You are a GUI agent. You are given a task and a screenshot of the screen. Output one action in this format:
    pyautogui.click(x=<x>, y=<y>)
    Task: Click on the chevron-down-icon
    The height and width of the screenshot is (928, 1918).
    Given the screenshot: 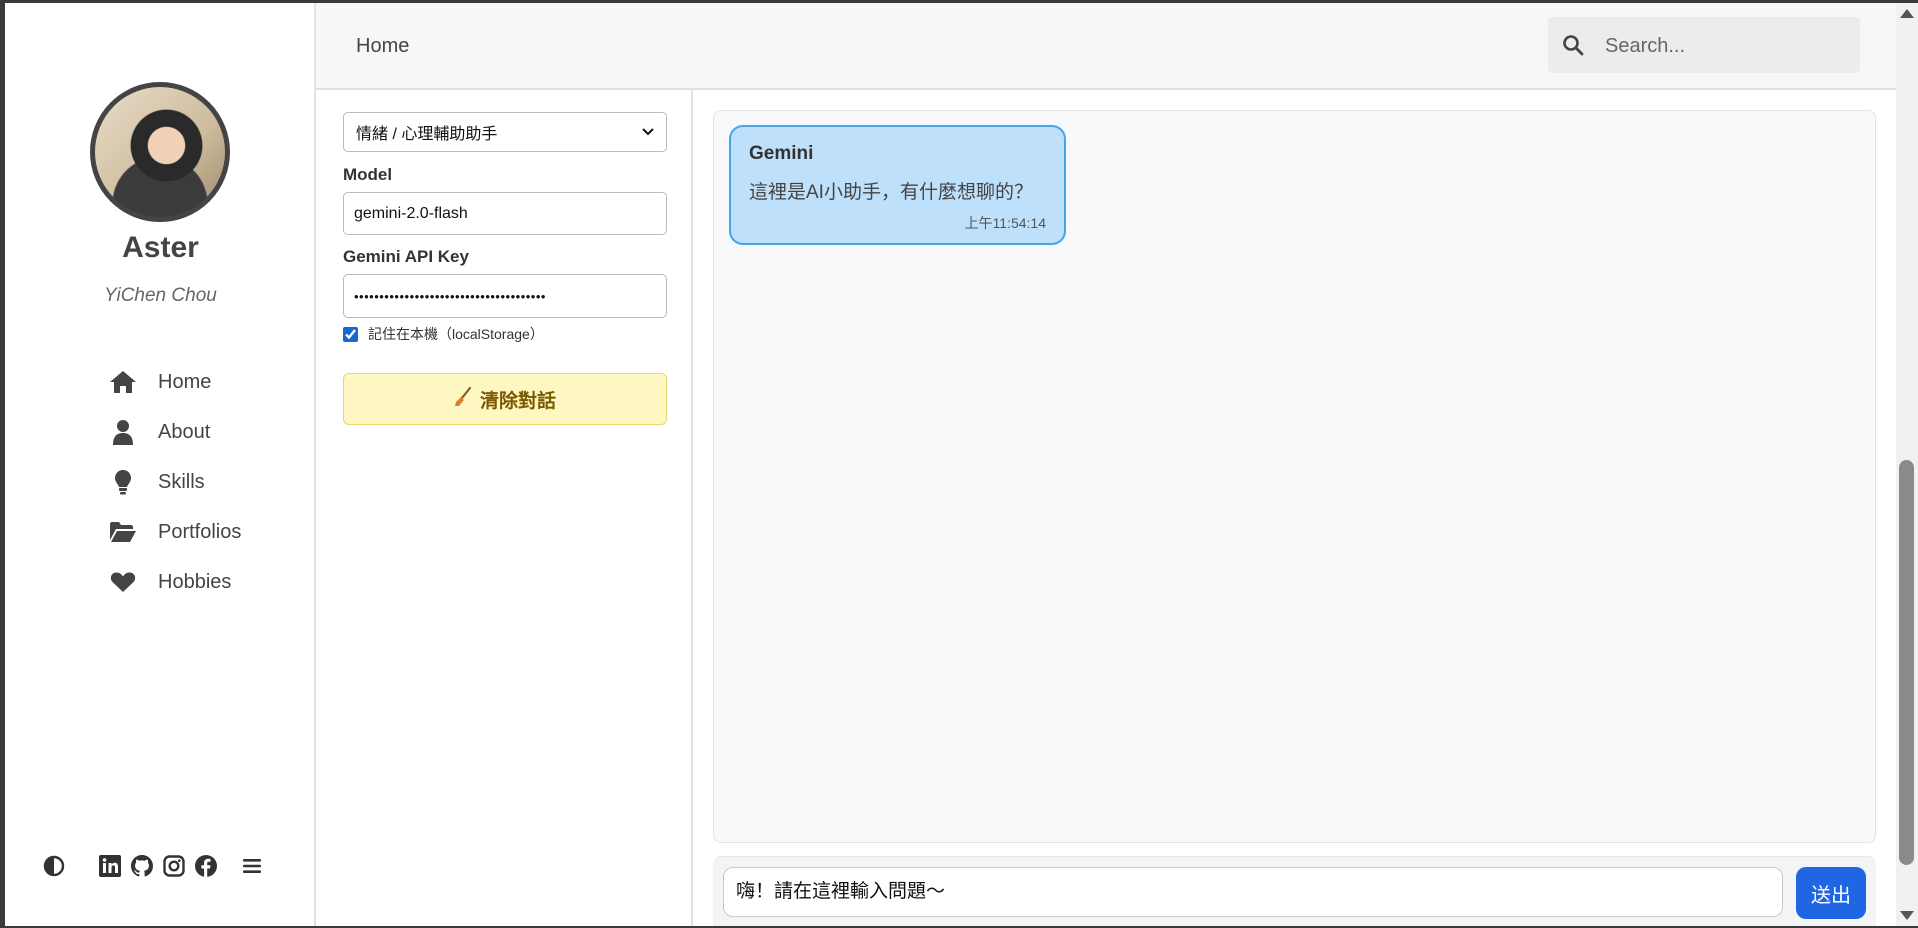 What is the action you would take?
    pyautogui.click(x=648, y=132)
    